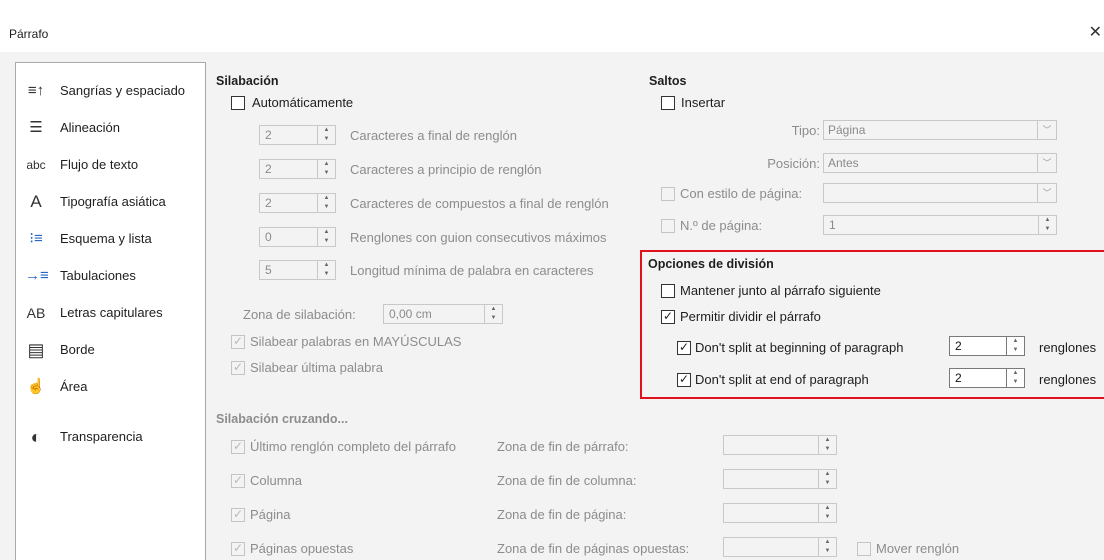  Describe the element at coordinates (297, 169) in the screenshot. I see `chars-line-begin-spinner: 2 ▲ ▼` at that location.